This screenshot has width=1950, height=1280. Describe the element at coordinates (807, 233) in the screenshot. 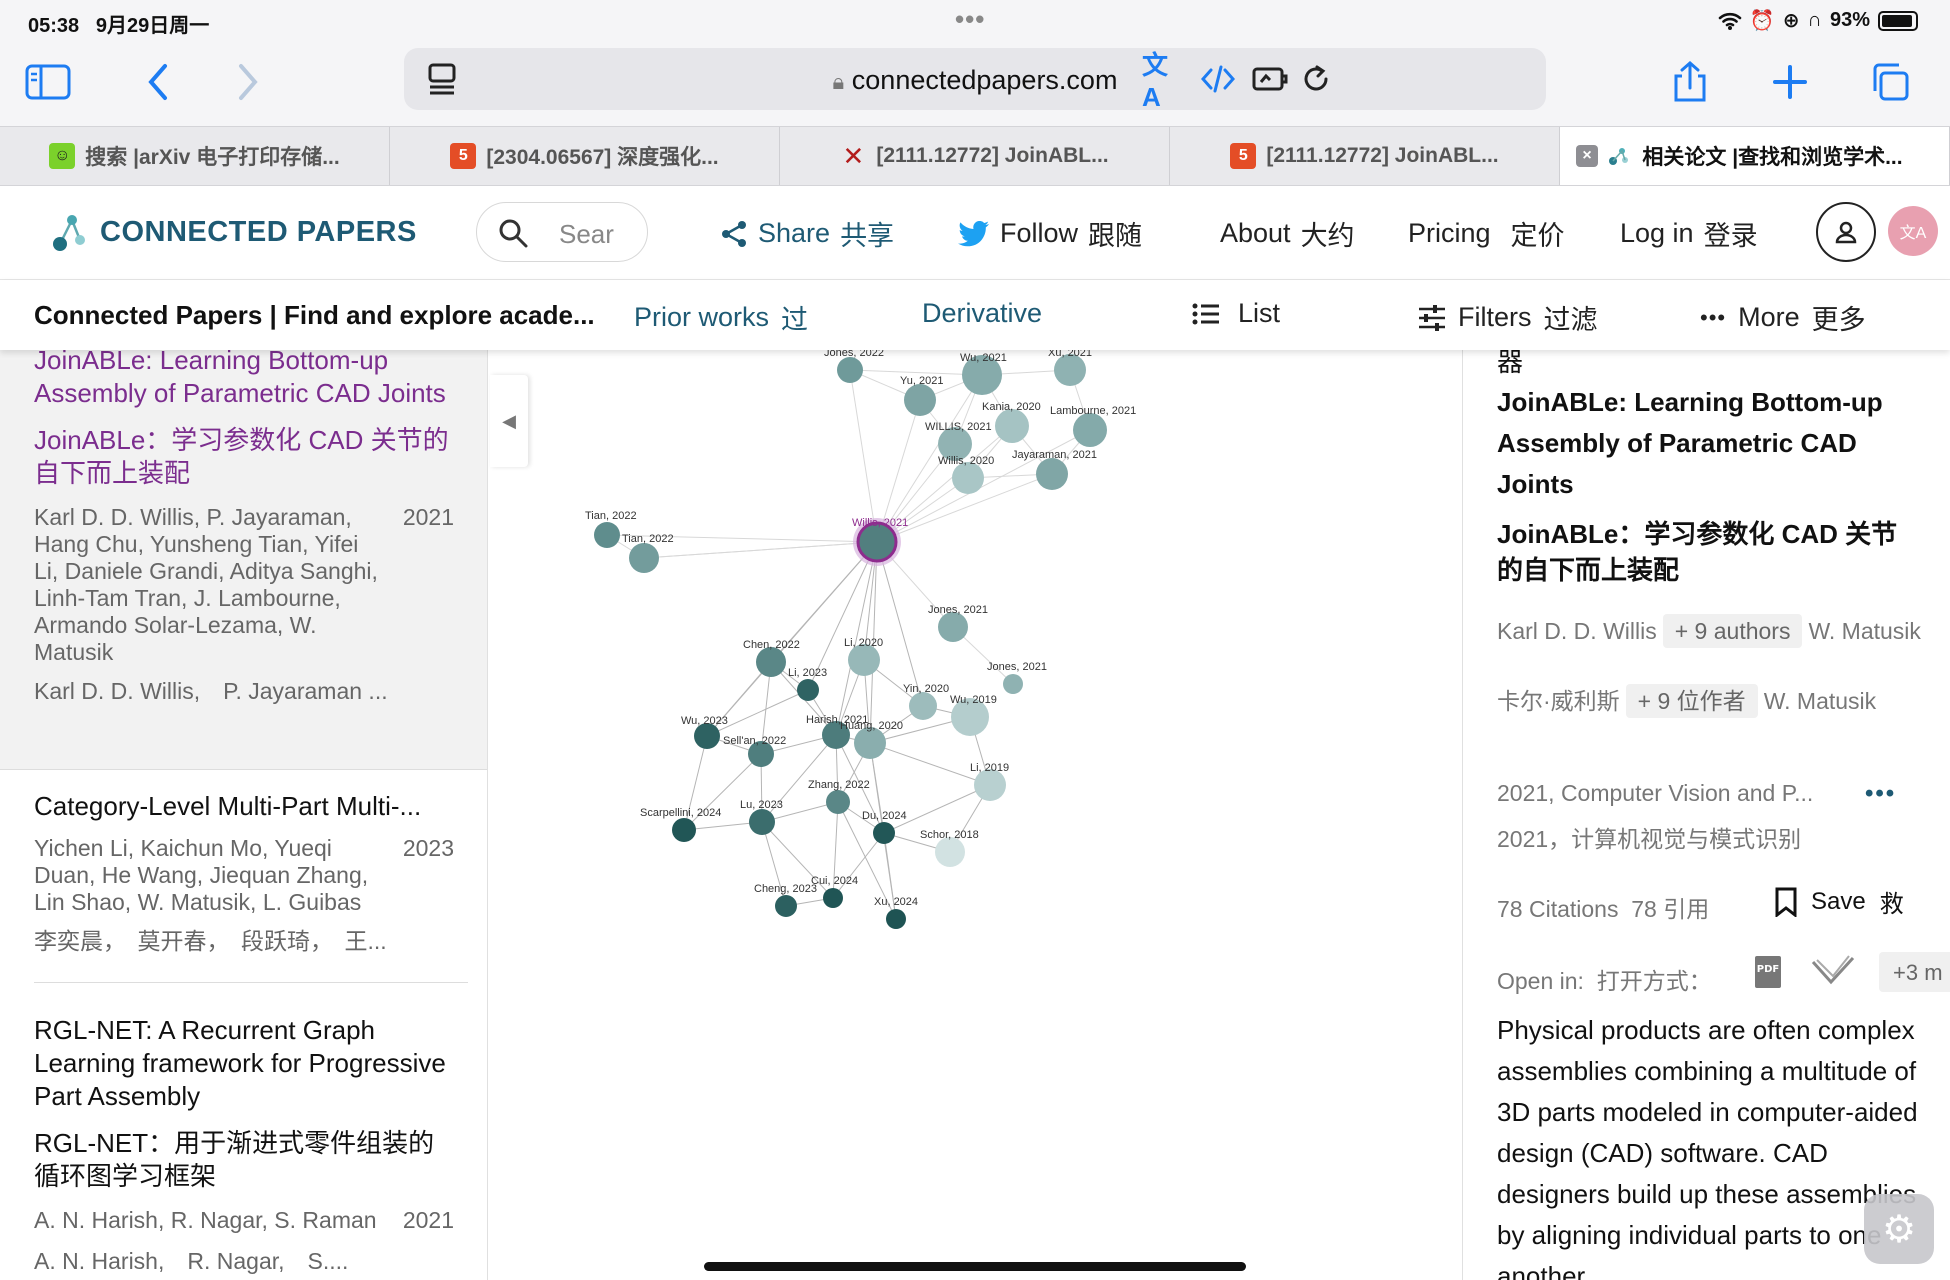

I see `share-button: Share 共享` at that location.